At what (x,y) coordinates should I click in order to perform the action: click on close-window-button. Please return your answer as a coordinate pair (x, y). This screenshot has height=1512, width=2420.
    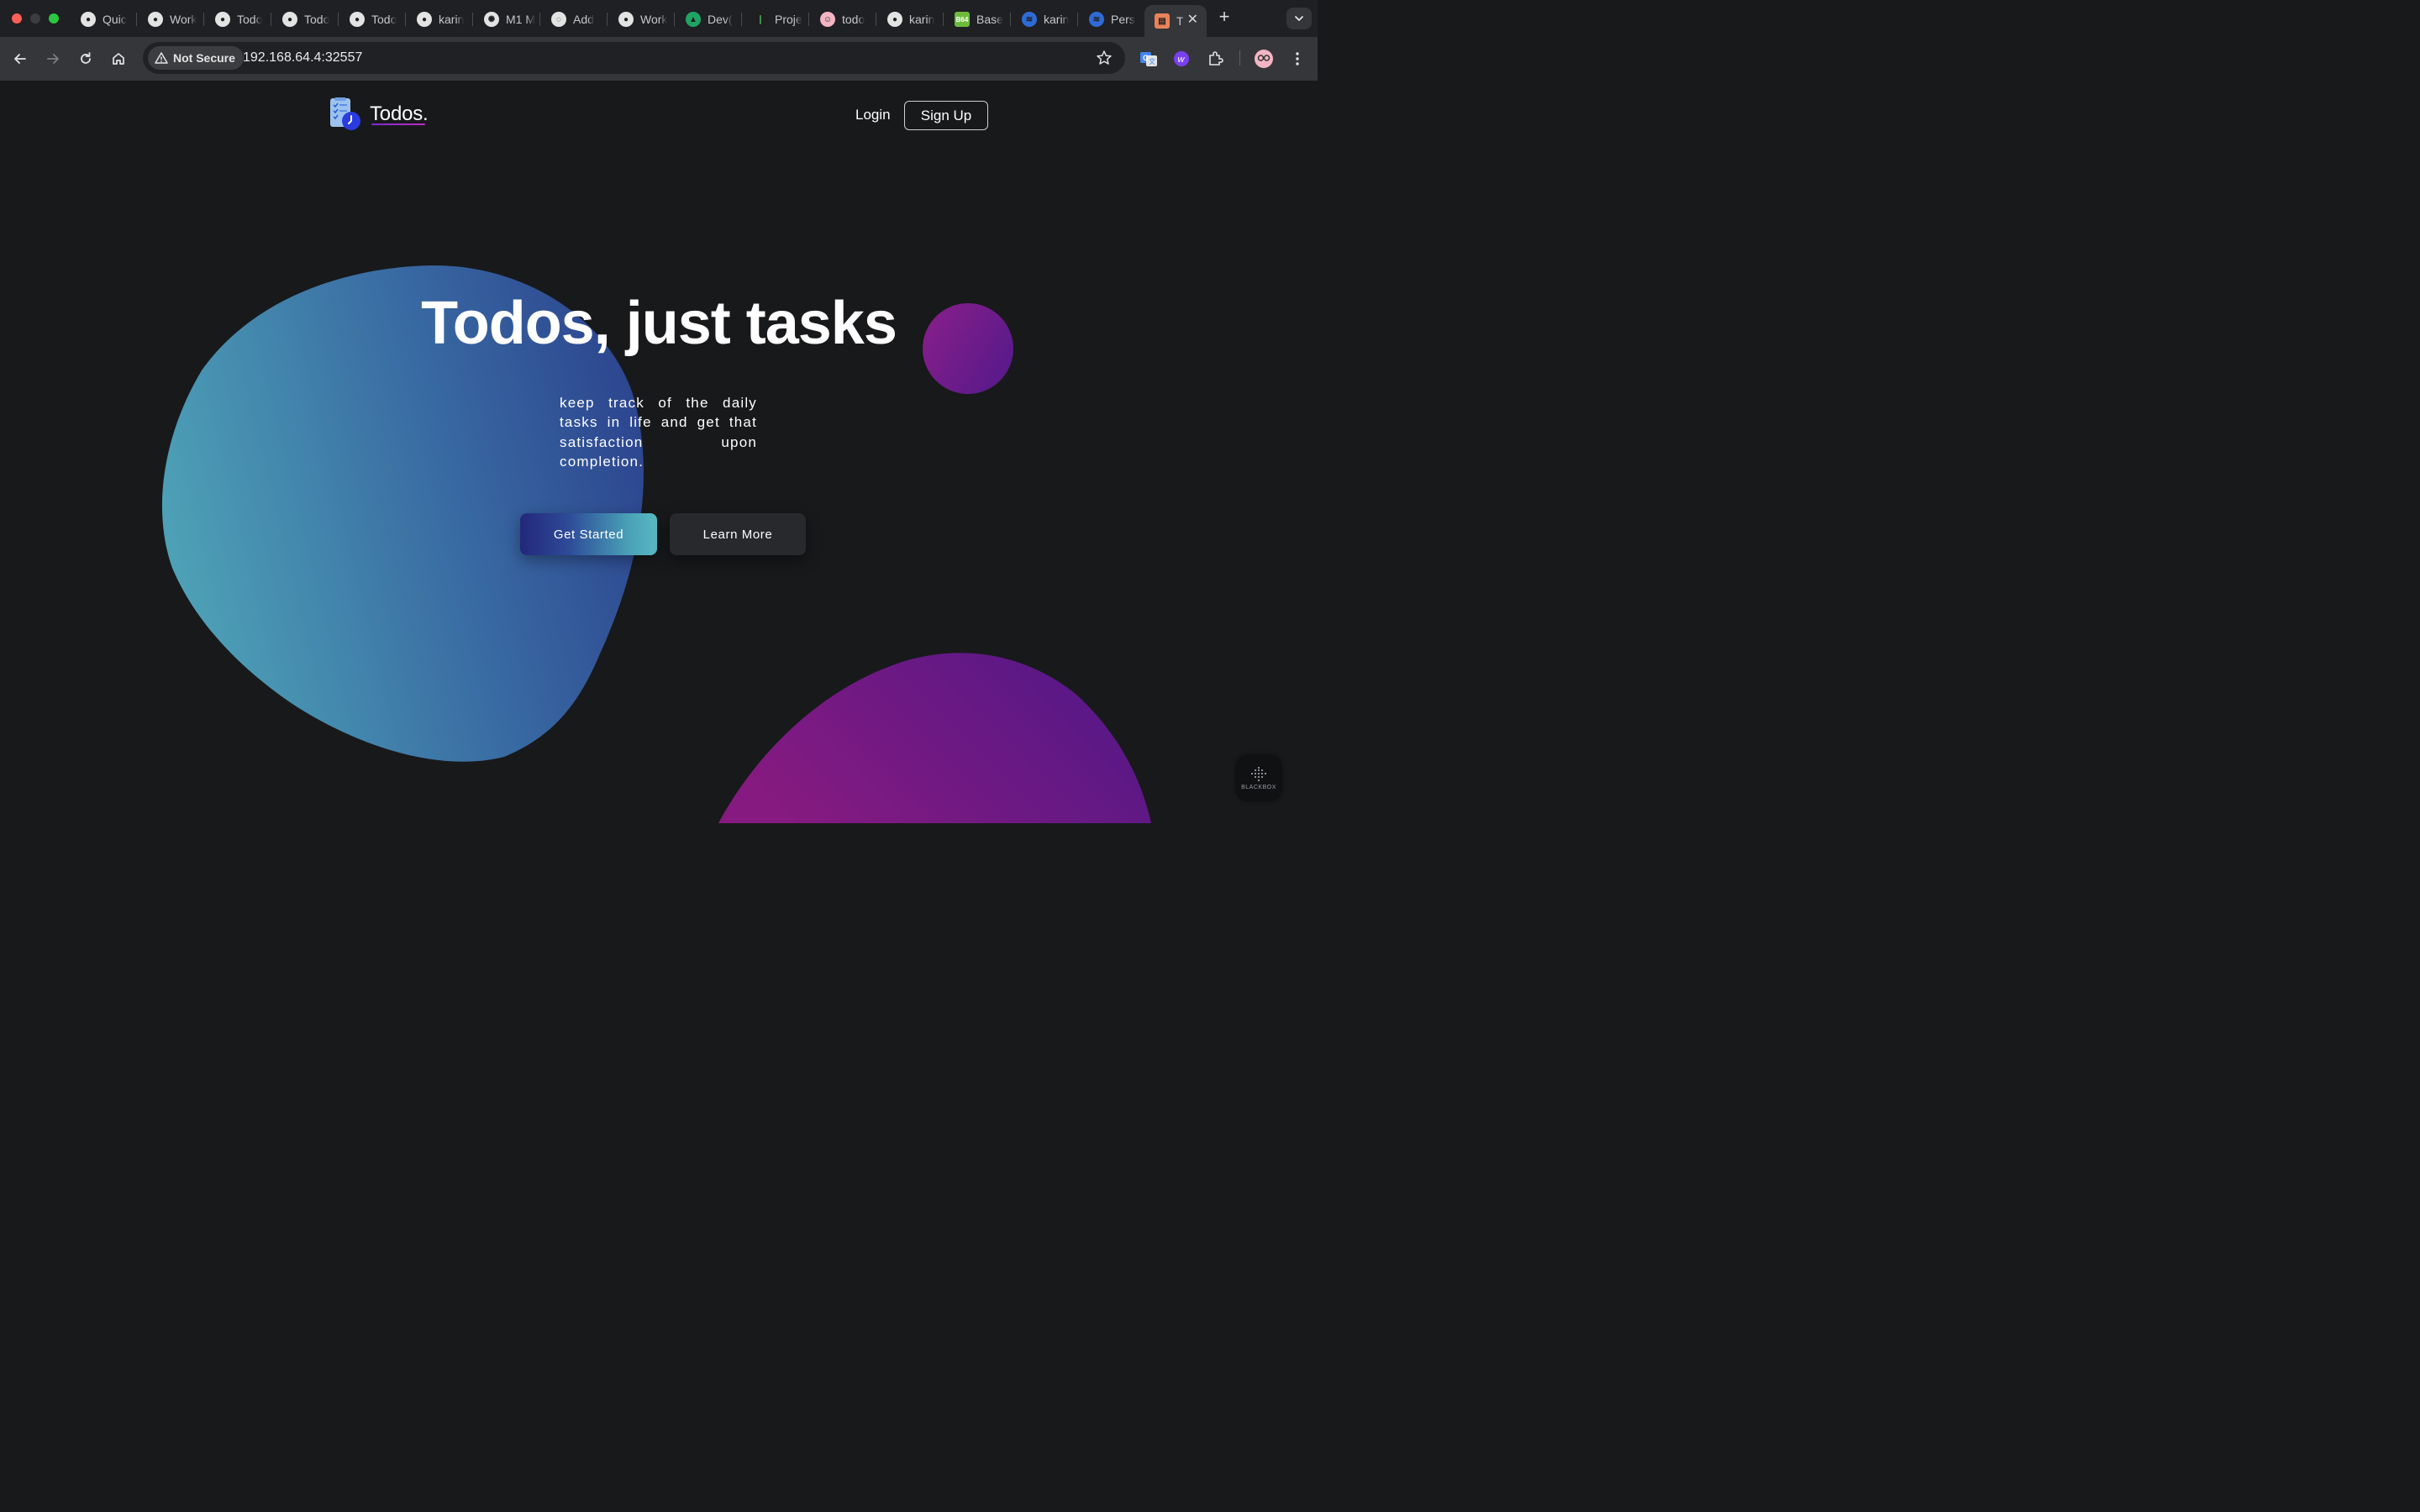
    Looking at the image, I should click on (17, 18).